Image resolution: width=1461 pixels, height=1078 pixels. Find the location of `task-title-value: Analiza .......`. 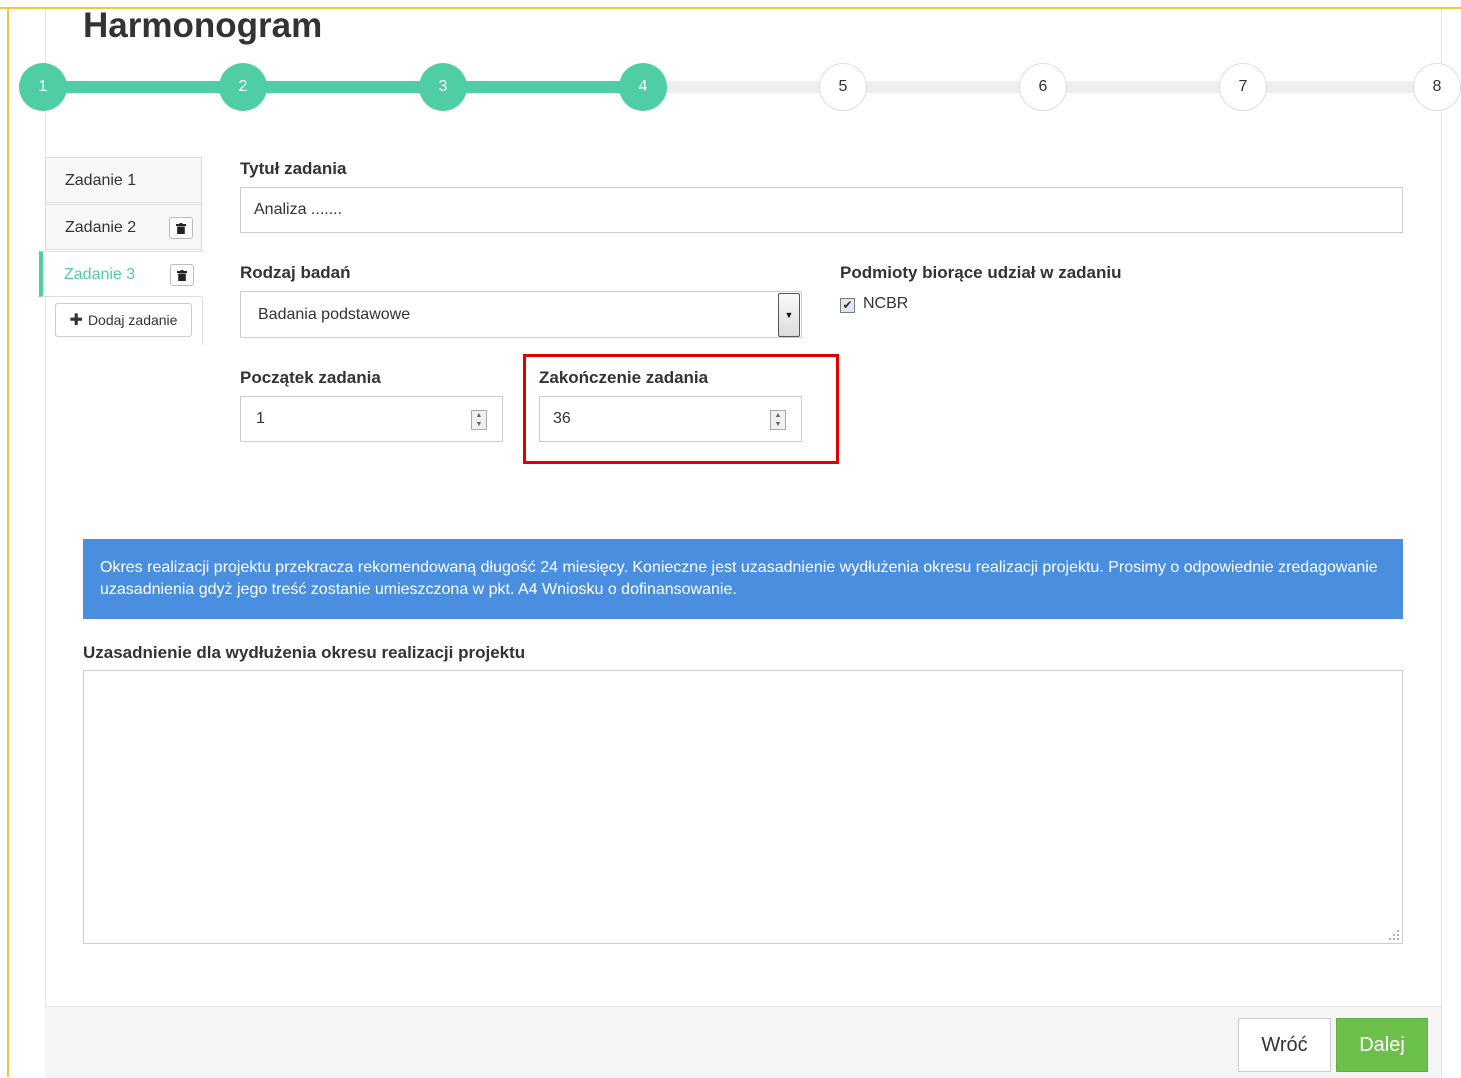

task-title-value: Analiza ....... is located at coordinates (298, 209).